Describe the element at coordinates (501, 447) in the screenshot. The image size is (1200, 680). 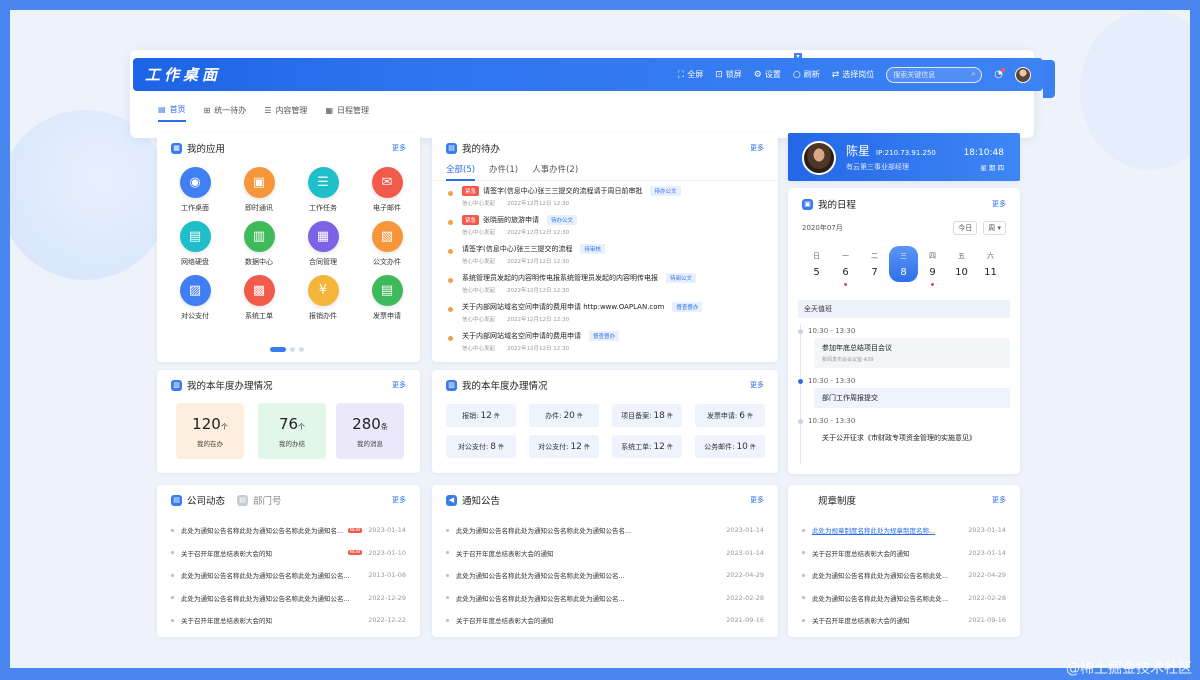
I see `stat-mini-unit: 件` at that location.